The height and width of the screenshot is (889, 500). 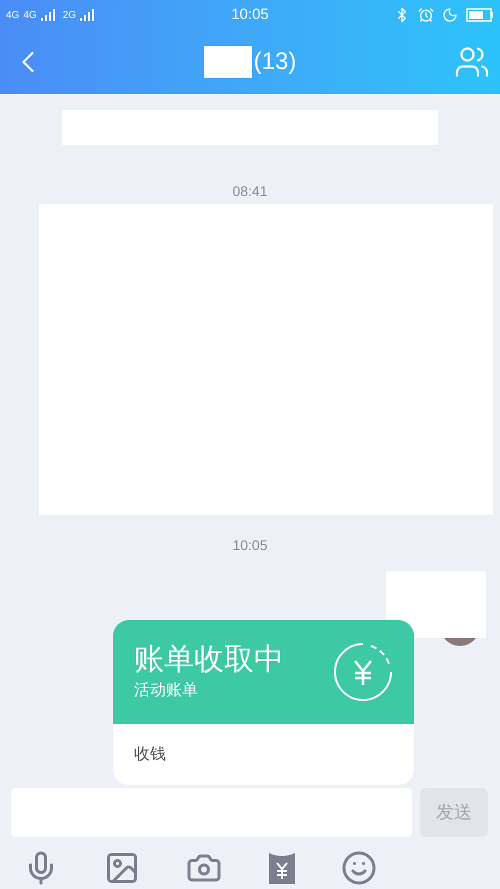 What do you see at coordinates (166, 691) in the screenshot?
I see `bill-subtitle: 活动账单` at bounding box center [166, 691].